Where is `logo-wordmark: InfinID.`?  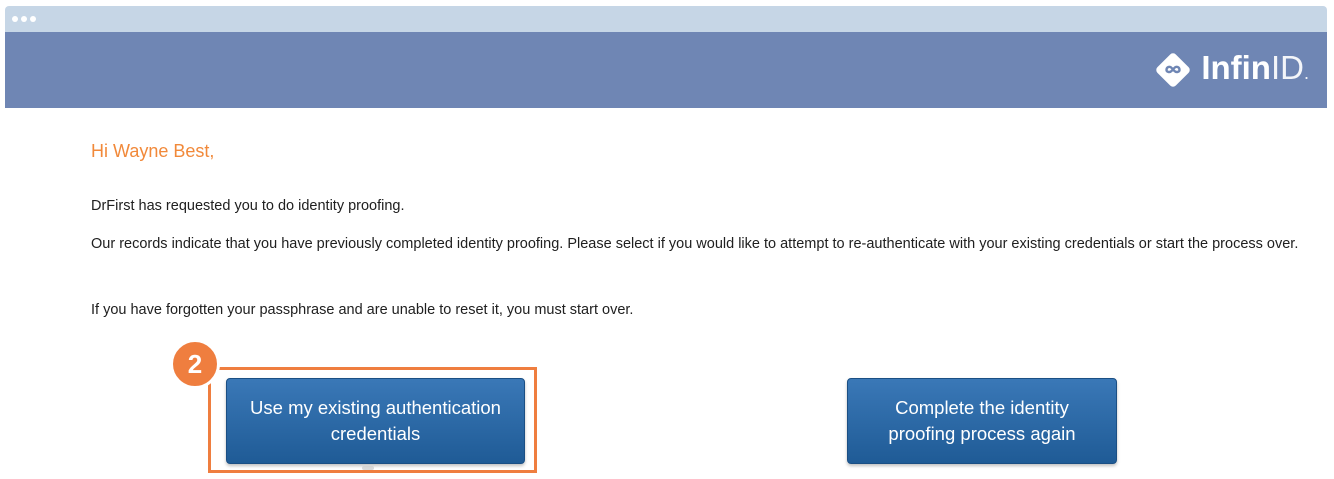 logo-wordmark: InfinID. is located at coordinates (1255, 70).